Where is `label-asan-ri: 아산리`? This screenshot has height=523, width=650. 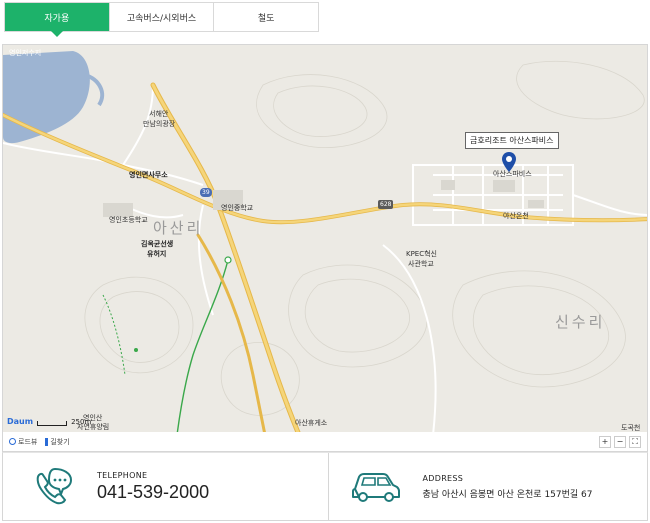
label-asan-ri: 아산리 is located at coordinates (178, 228).